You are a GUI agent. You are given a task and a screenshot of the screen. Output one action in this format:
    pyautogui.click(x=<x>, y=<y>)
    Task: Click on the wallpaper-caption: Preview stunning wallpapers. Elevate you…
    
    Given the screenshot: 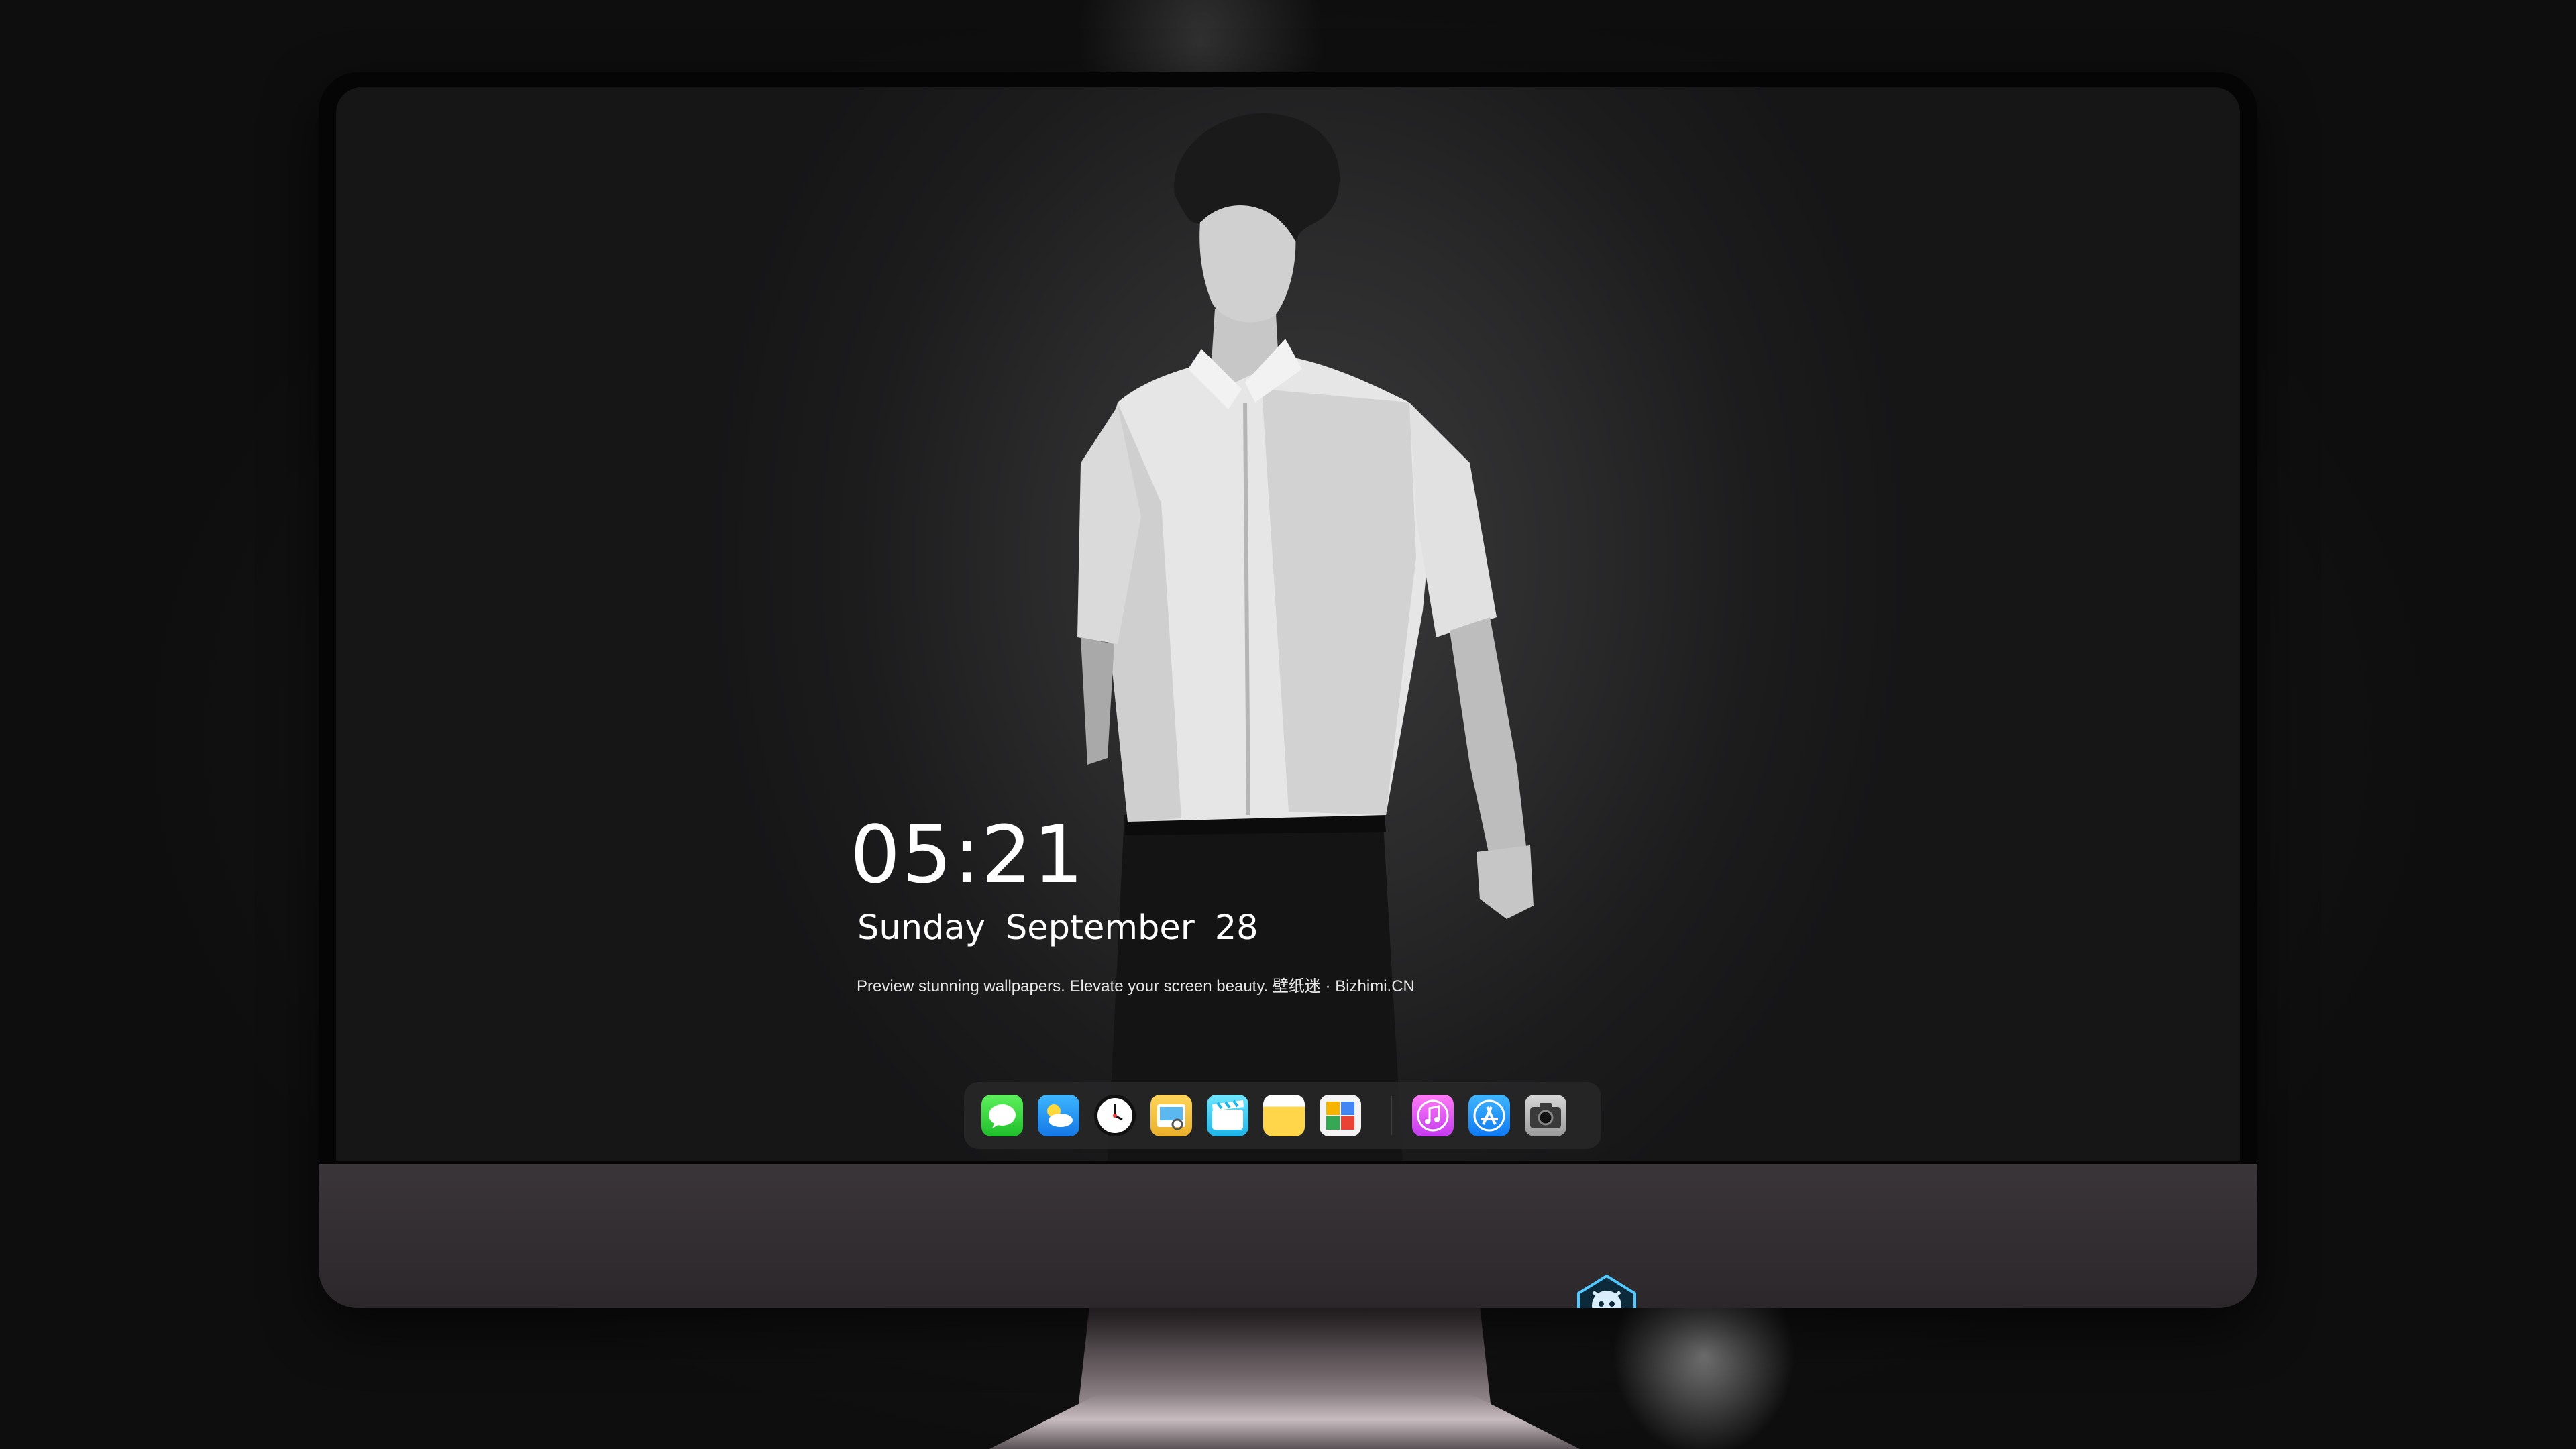 What is the action you would take?
    pyautogui.click(x=1136, y=986)
    